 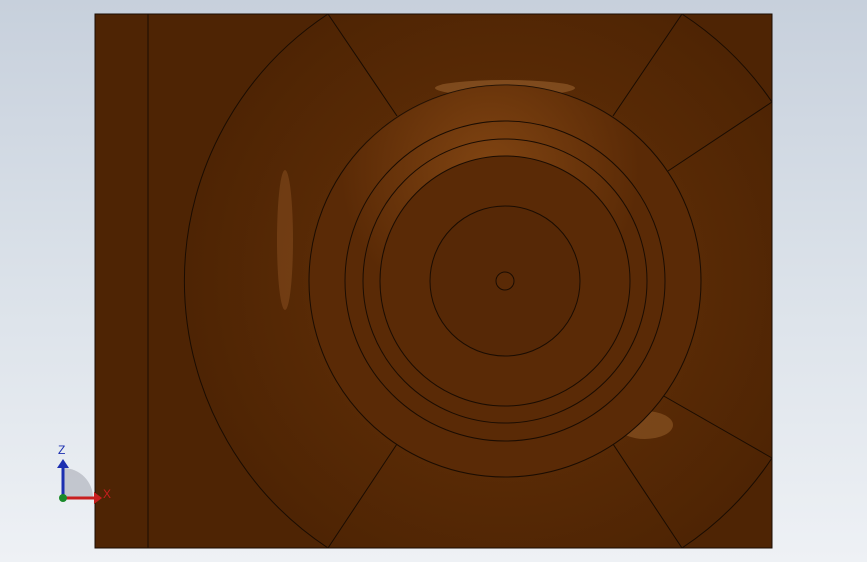 What do you see at coordinates (63, 463) in the screenshot?
I see `z-arrow-head` at bounding box center [63, 463].